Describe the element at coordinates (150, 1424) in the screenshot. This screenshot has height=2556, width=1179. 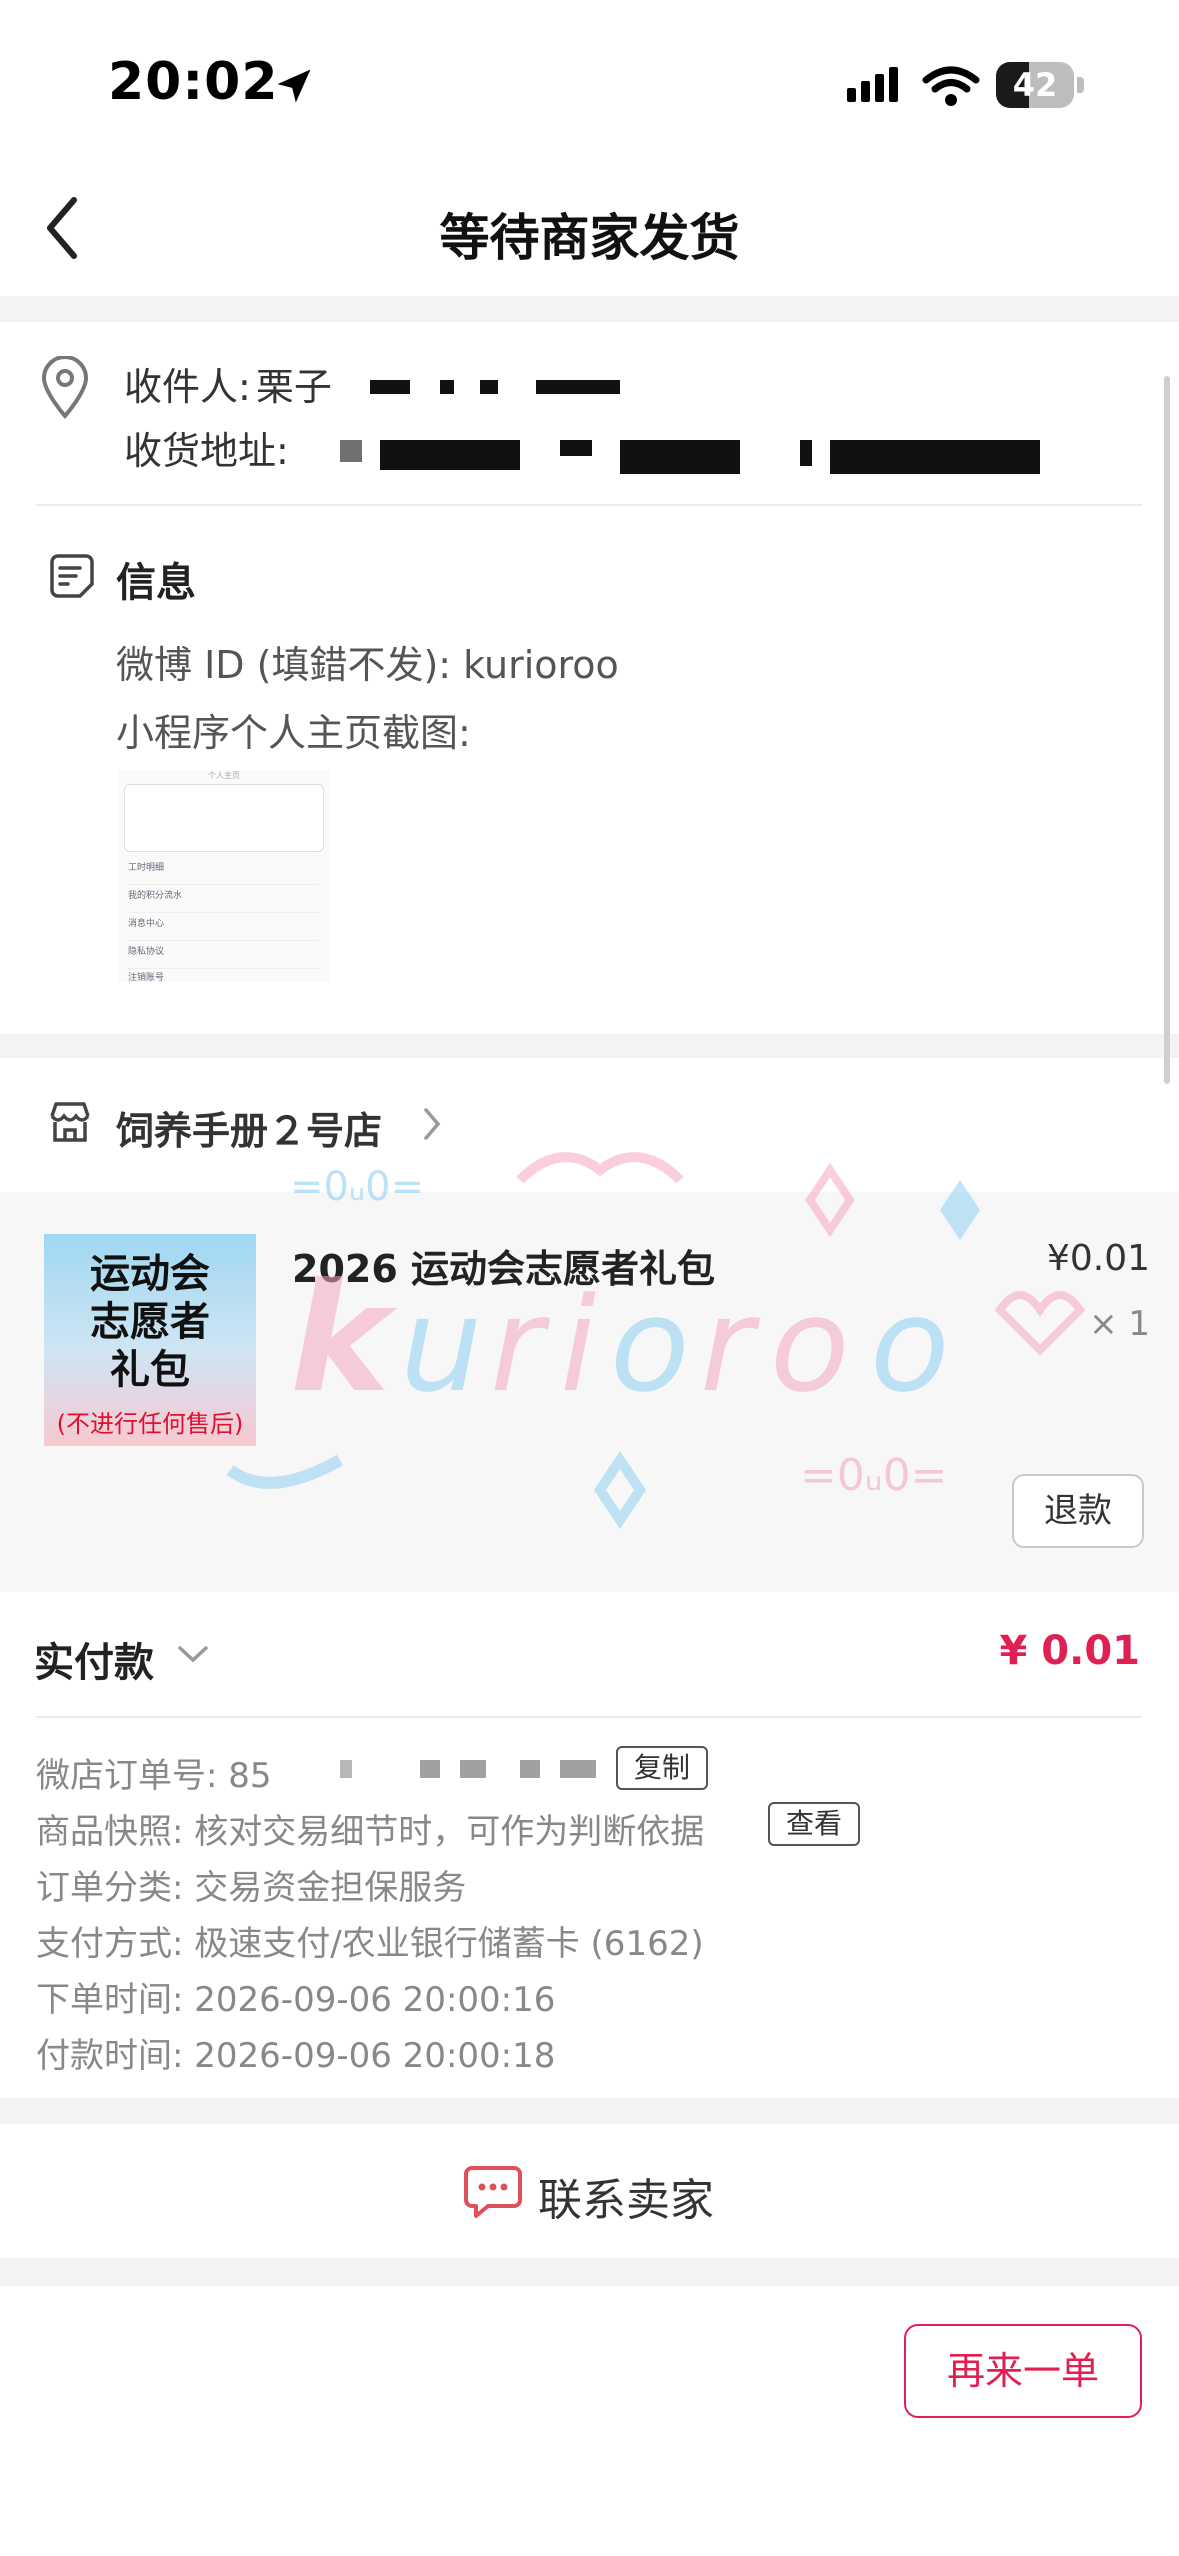
I see `product-image-note: (不进行任何售后)` at that location.